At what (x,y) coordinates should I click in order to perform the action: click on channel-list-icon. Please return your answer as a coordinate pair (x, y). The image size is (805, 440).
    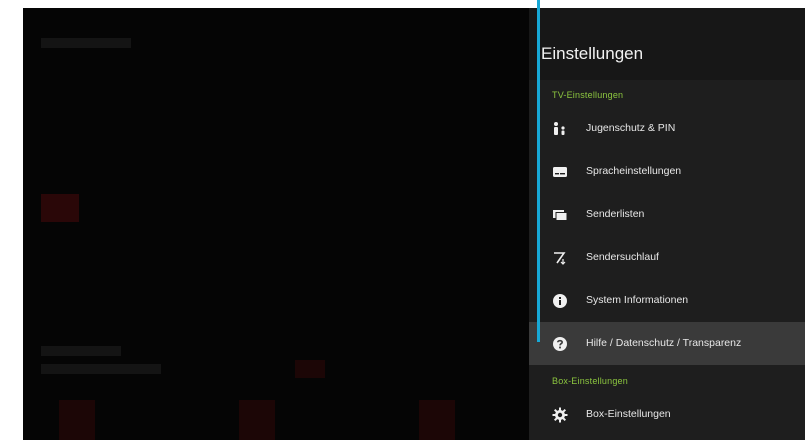
    Looking at the image, I should click on (560, 215).